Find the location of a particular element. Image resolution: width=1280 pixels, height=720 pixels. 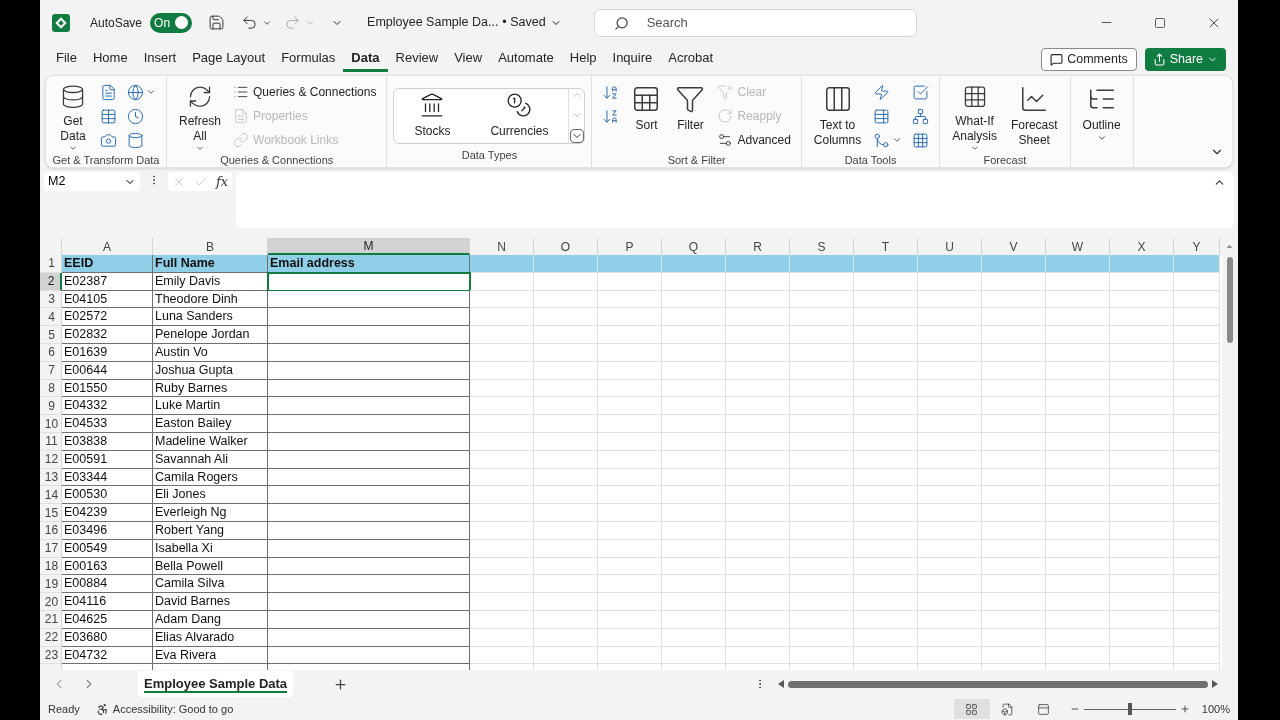

ribbon-button: Advanced is located at coordinates (754, 140).